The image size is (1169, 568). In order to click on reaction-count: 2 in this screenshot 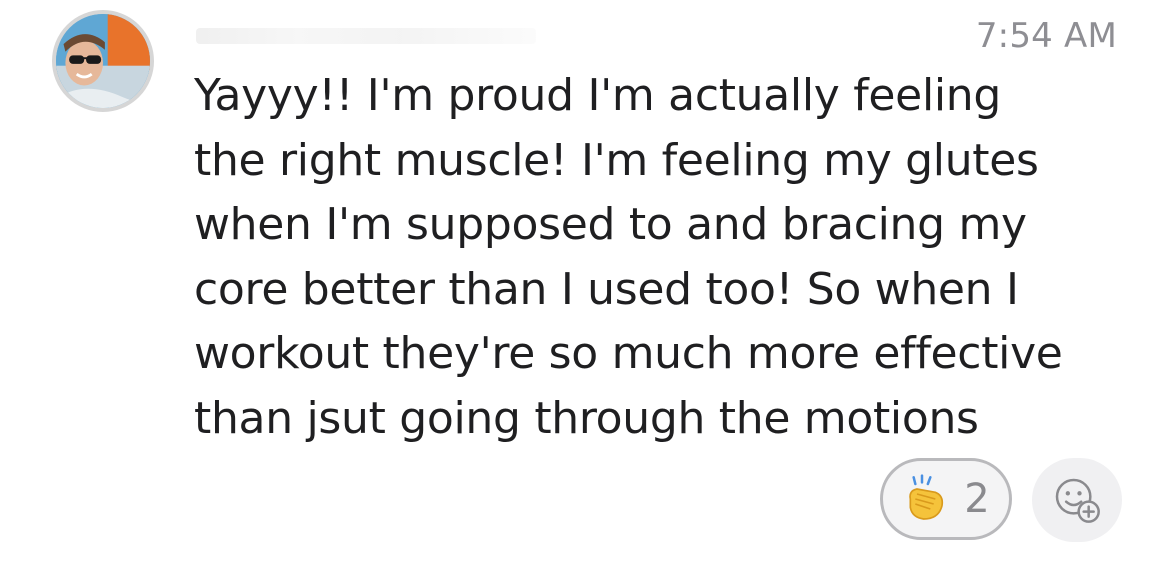, I will do `click(977, 499)`.